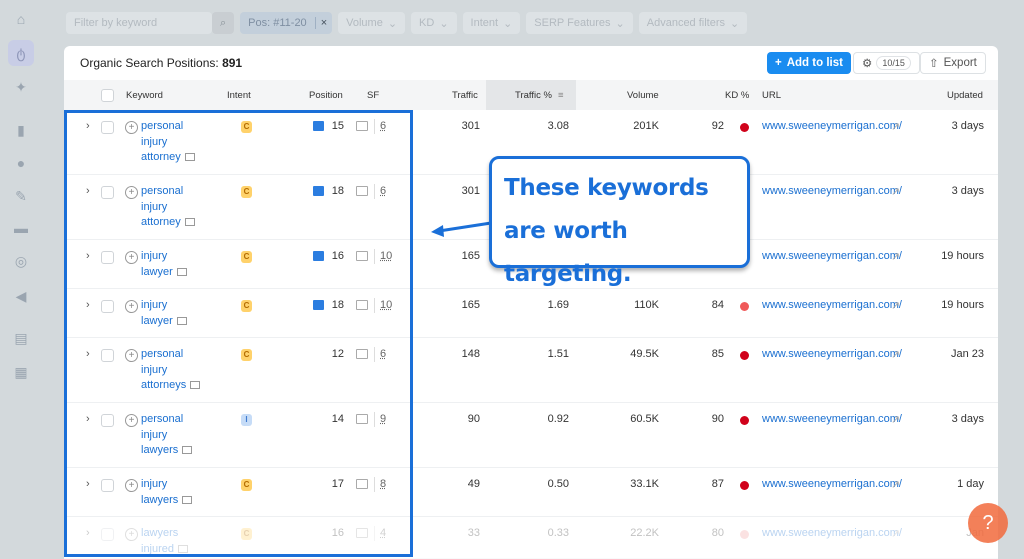  Describe the element at coordinates (686, 23) in the screenshot. I see `filter-label: Advanced filters` at that location.